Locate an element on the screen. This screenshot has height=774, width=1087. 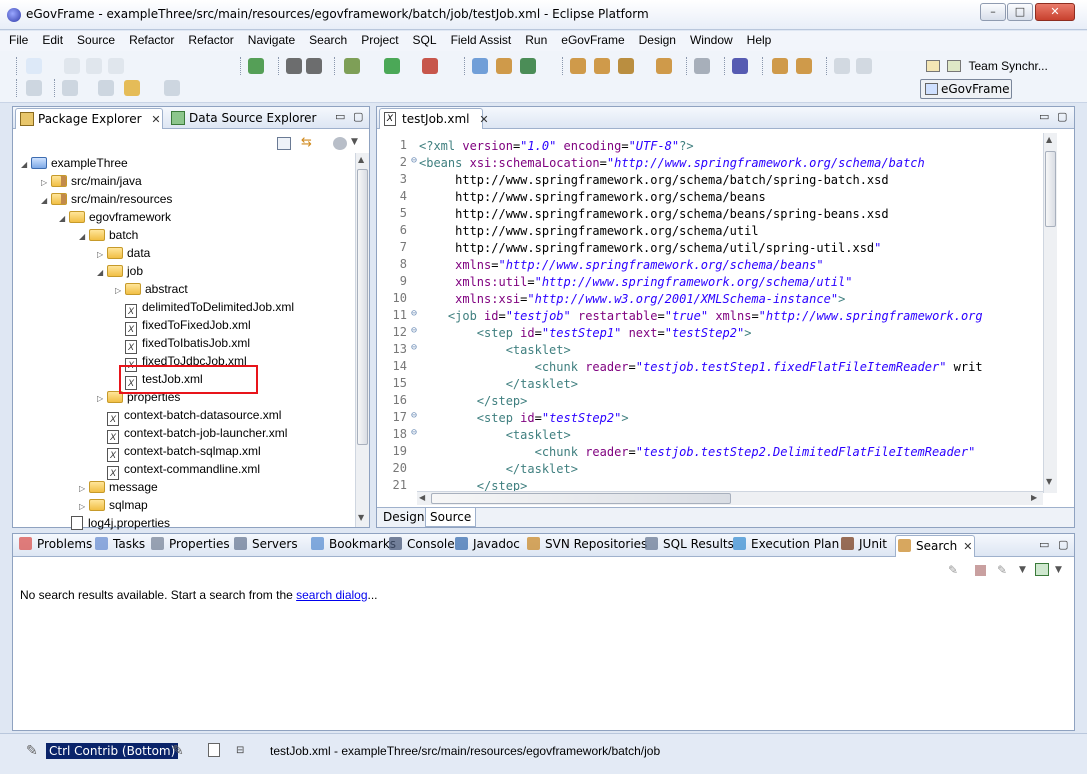
tab-testjob-xml: X testJob.xml ✕ is located at coordinates (434, 118).